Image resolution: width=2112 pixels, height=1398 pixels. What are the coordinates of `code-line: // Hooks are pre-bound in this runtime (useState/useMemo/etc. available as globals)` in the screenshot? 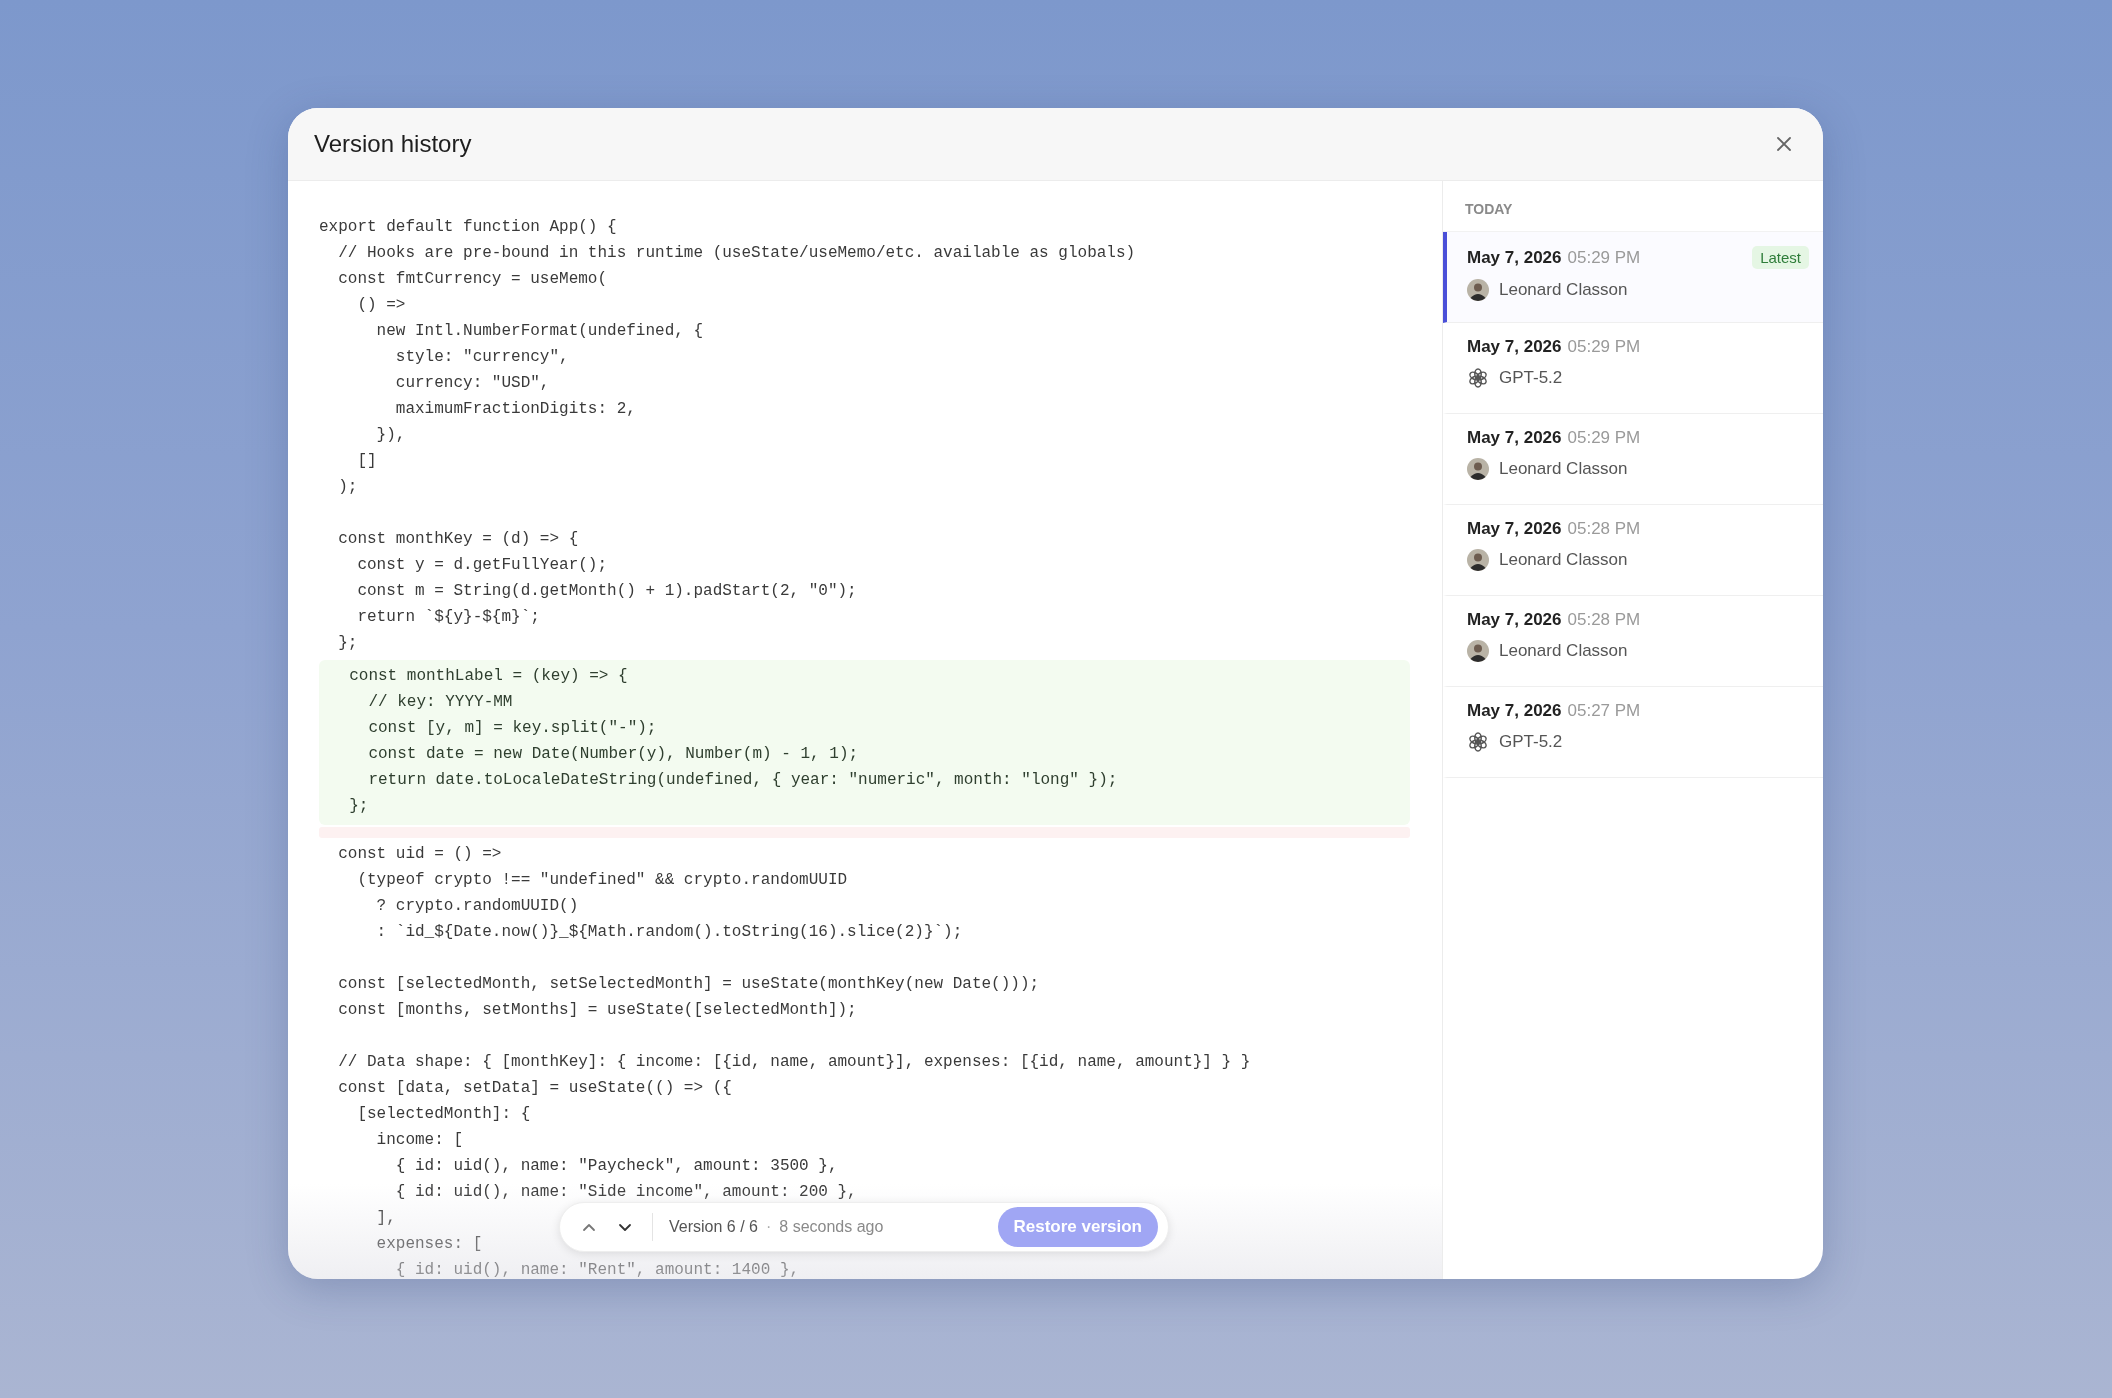 It's located at (736, 253).